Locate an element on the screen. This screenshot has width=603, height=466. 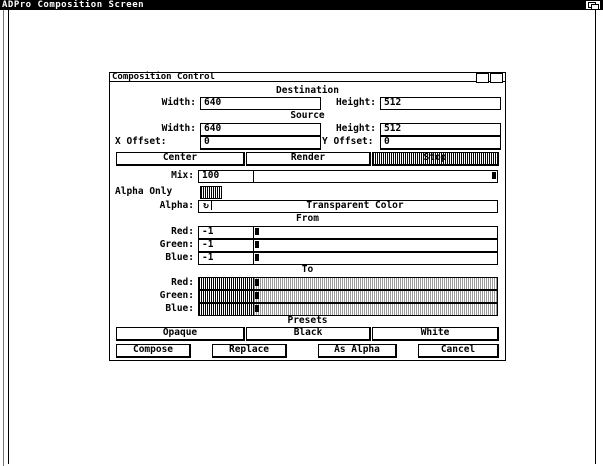
as-alpha-button: As Alpha is located at coordinates (357, 351).